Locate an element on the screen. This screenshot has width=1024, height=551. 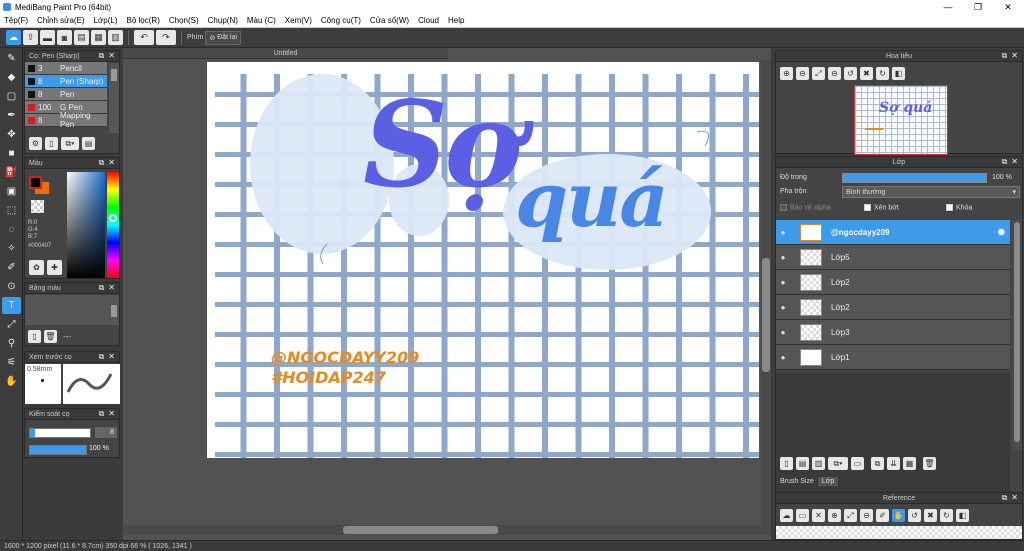
tab-brush-size: Brush Size is located at coordinates (797, 481).